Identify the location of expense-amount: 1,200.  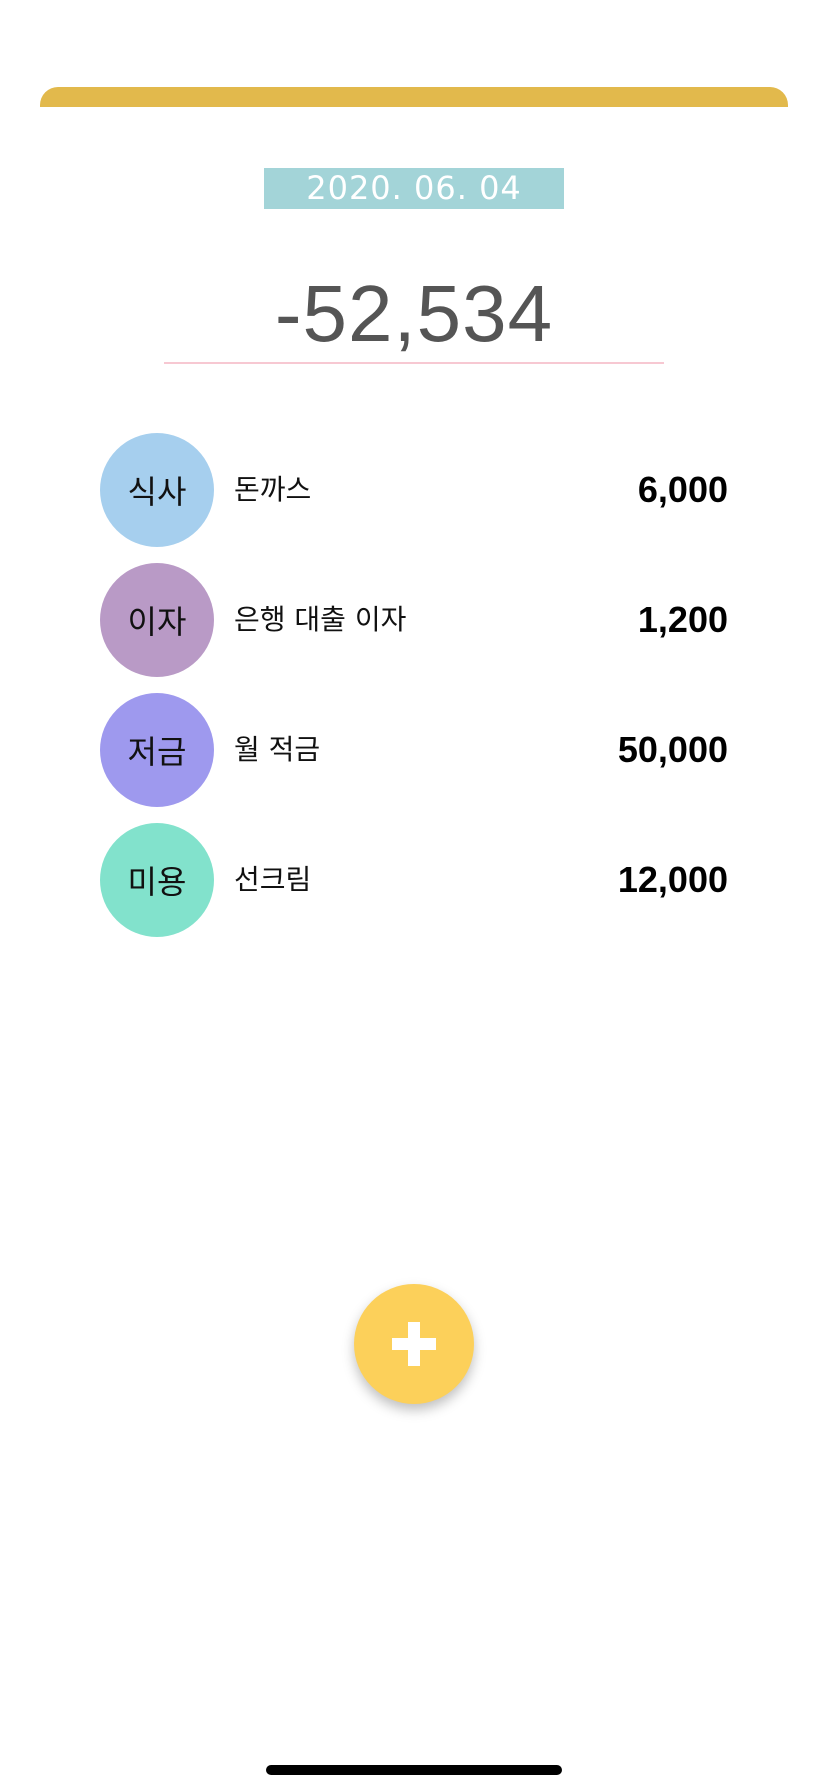
(682, 619).